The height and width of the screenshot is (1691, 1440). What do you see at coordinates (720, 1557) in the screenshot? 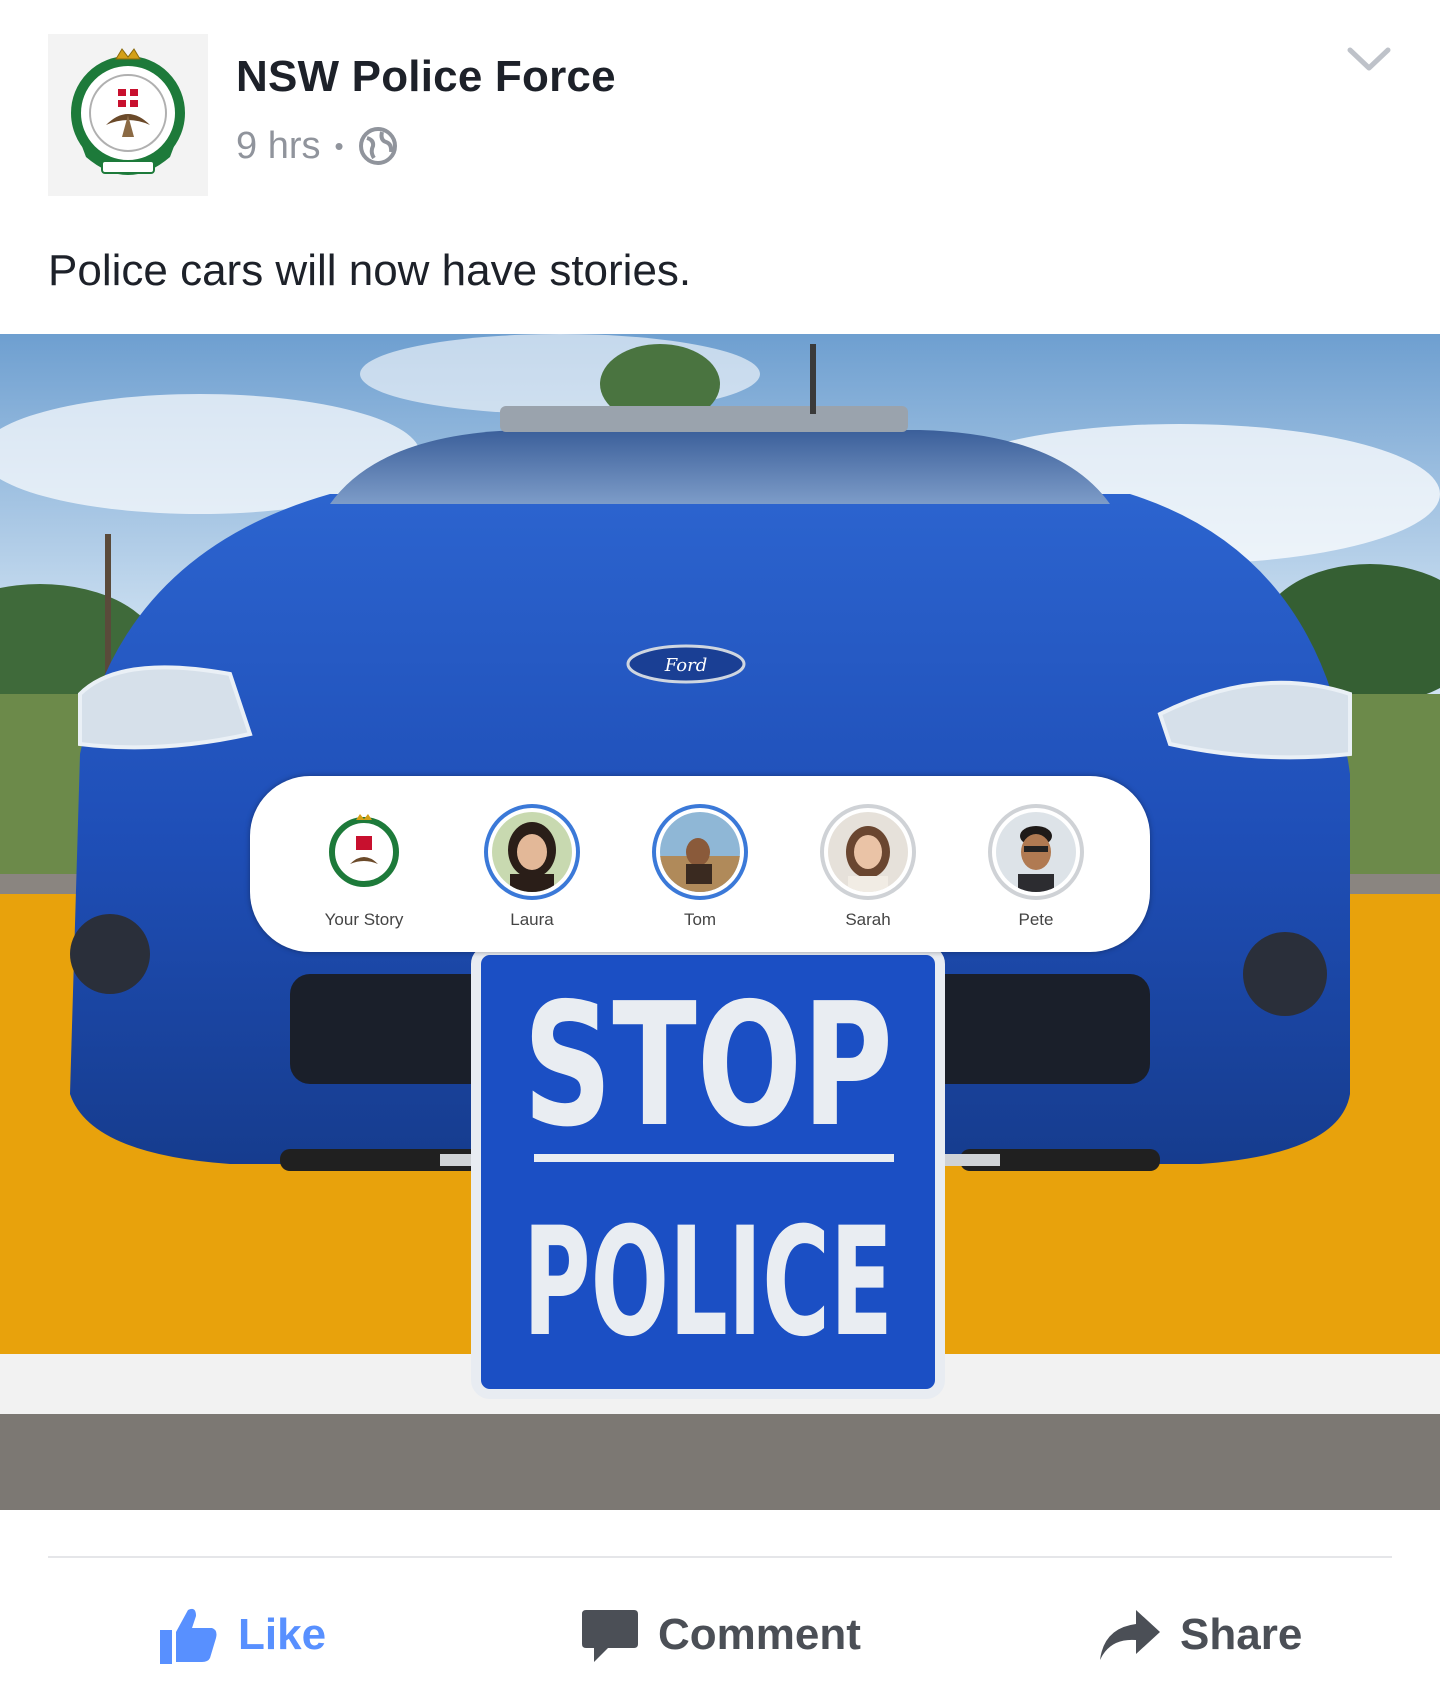
I see `actions-divider` at bounding box center [720, 1557].